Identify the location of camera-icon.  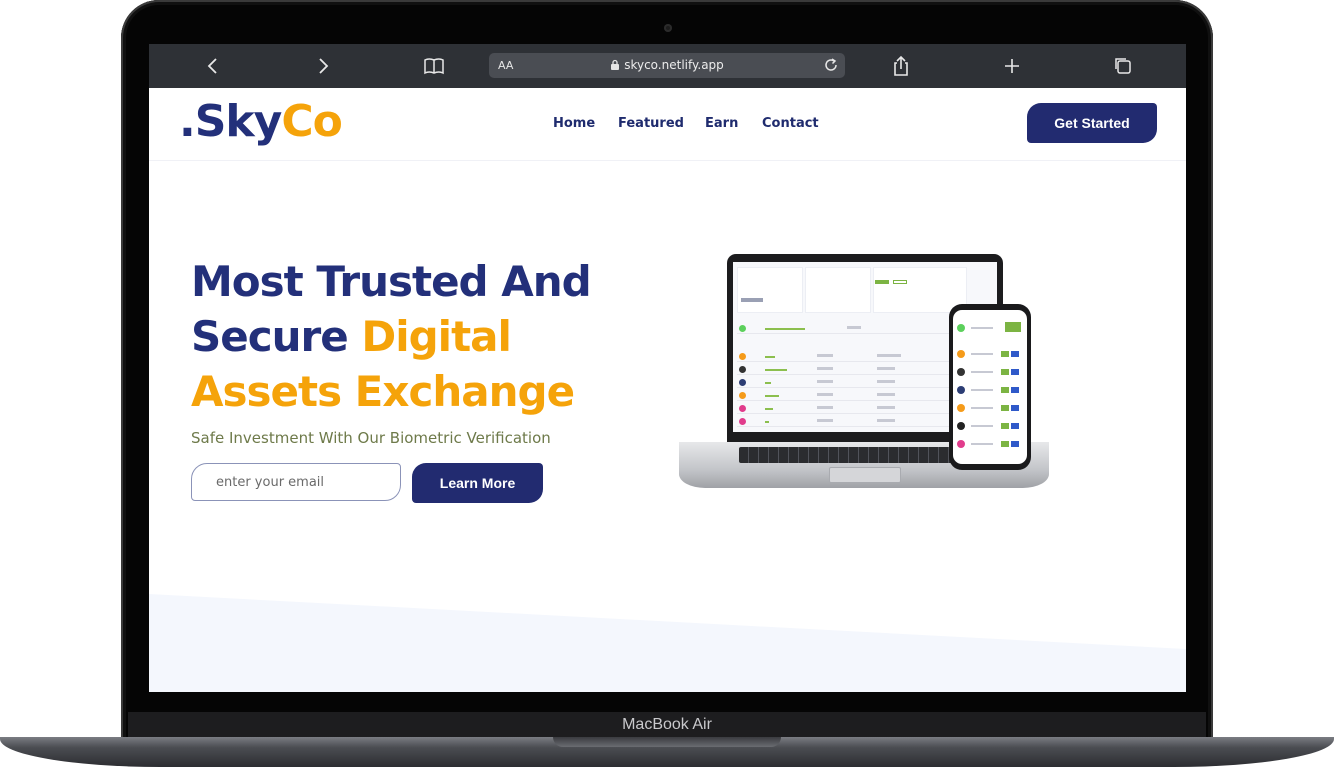
(668, 28).